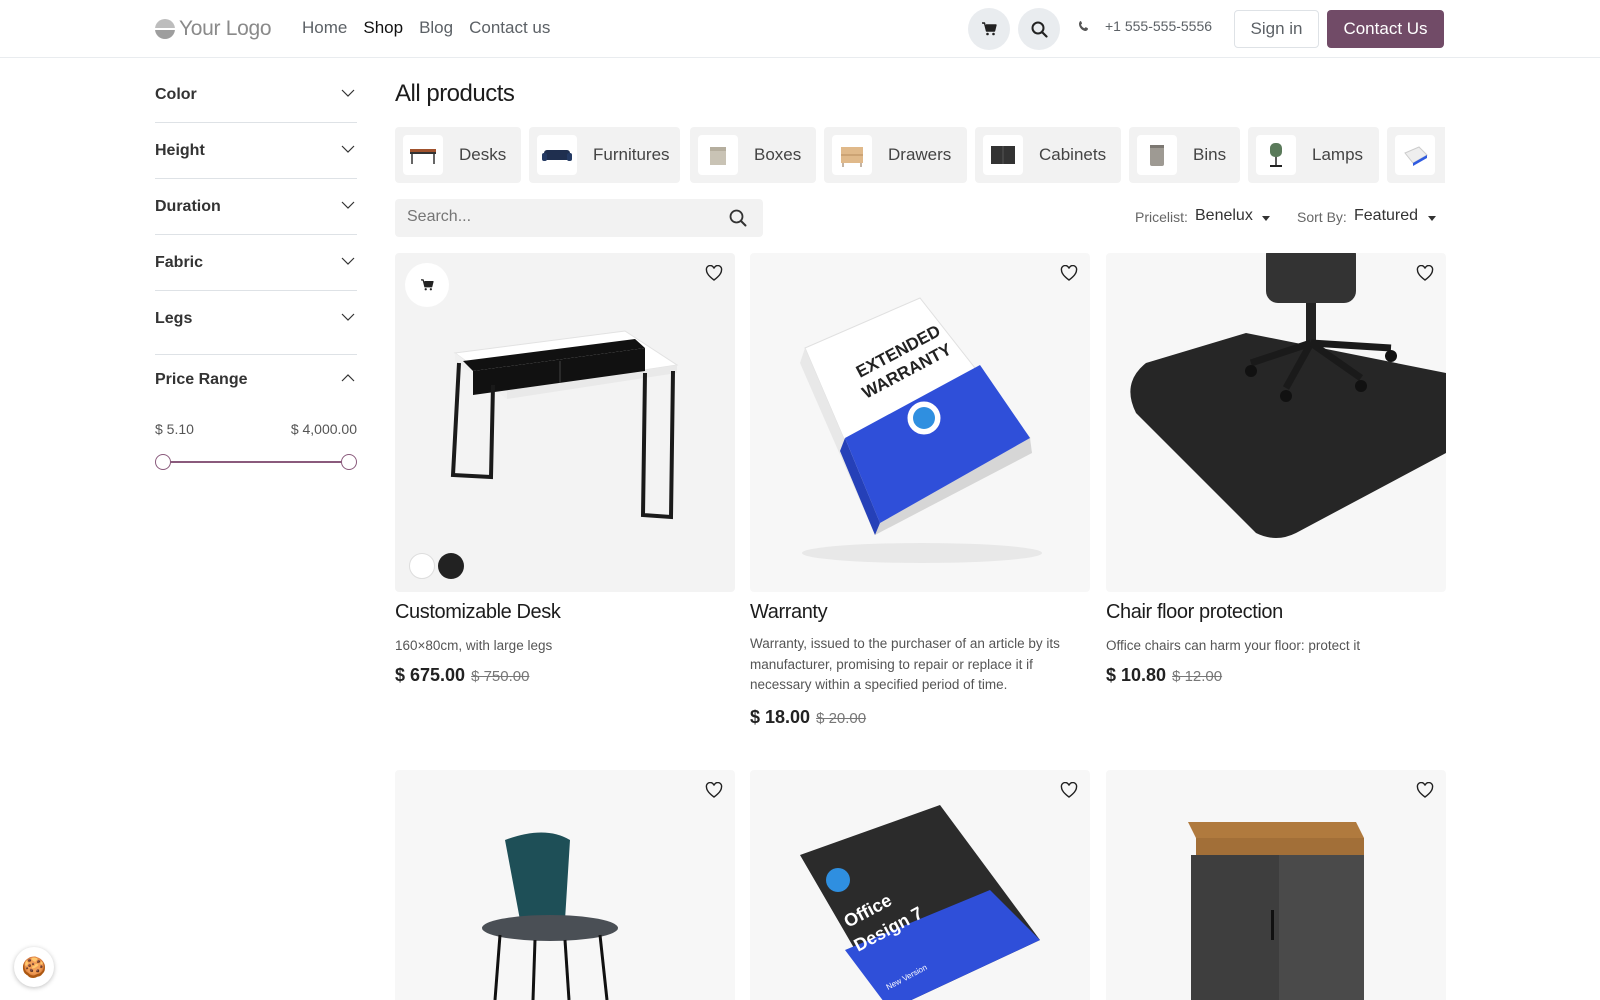  I want to click on product-image-warranty: EXTENDED WARRANTY, so click(920, 422).